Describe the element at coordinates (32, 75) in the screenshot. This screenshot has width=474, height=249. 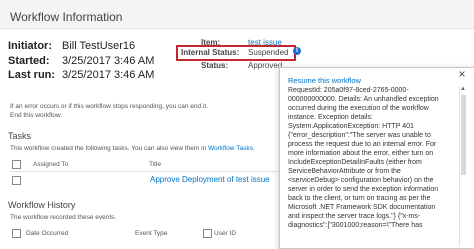
I see `last-run-label: Last run:` at that location.